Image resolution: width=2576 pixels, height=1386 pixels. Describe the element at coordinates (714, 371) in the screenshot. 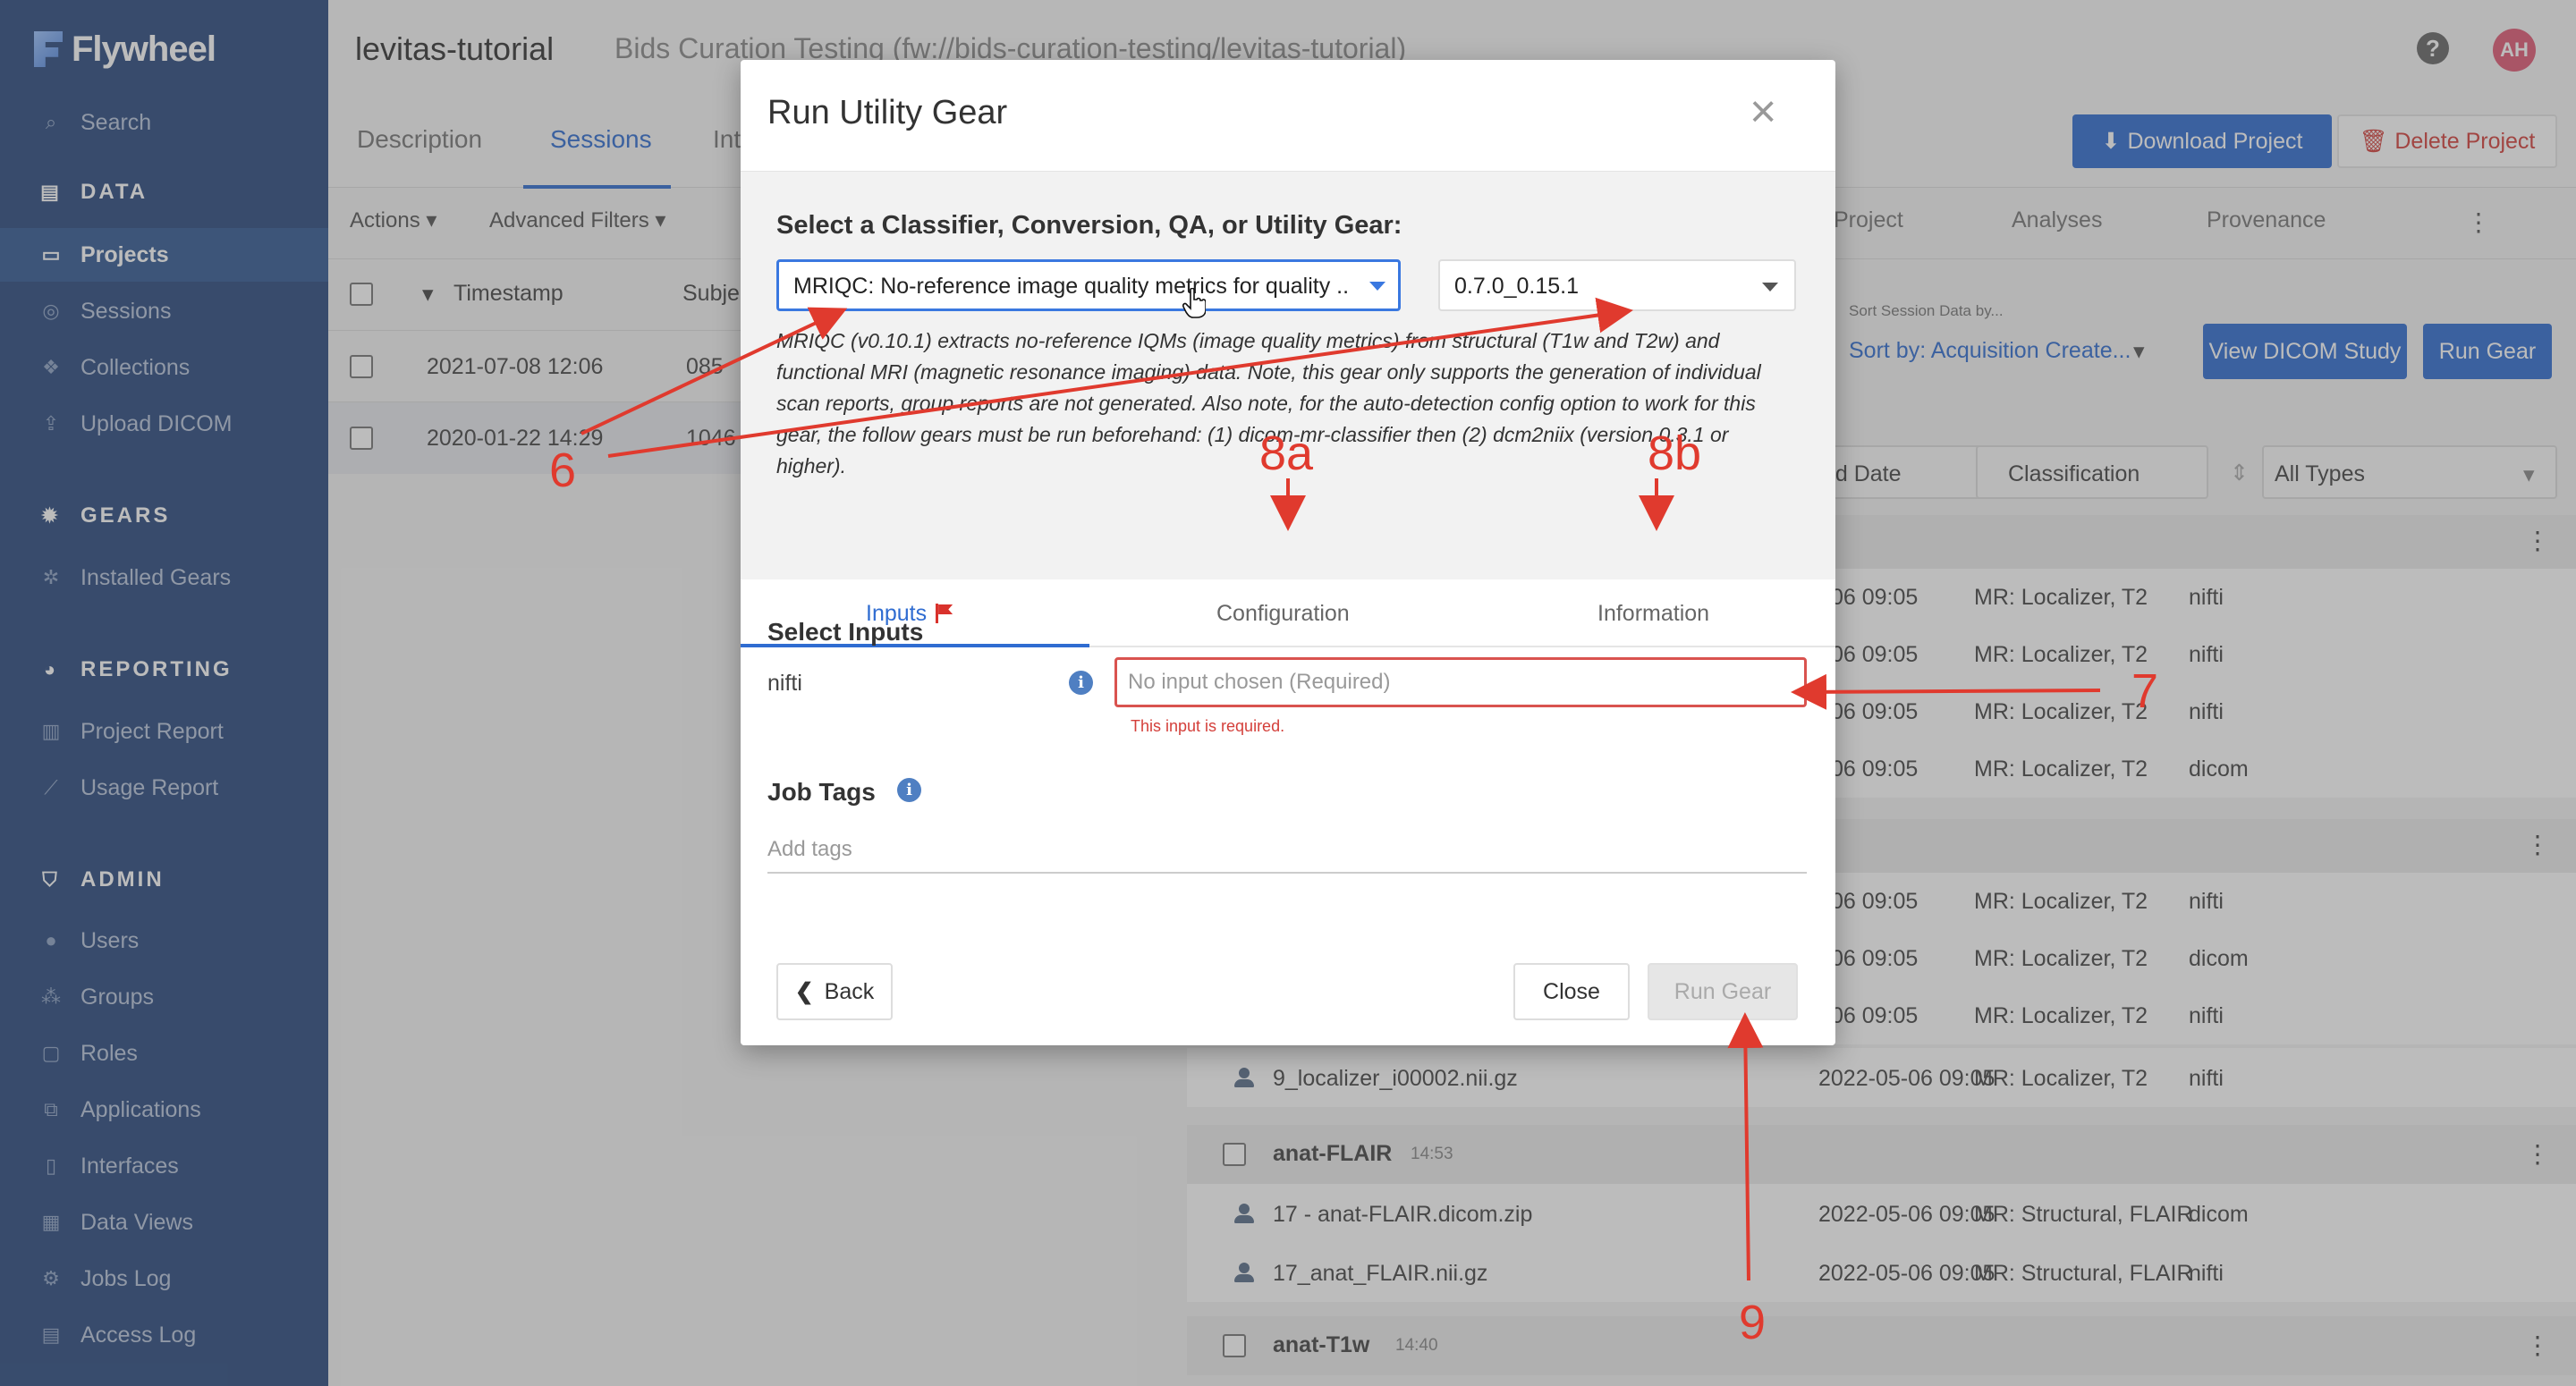

I see `annotation-arrow-6-gear` at that location.